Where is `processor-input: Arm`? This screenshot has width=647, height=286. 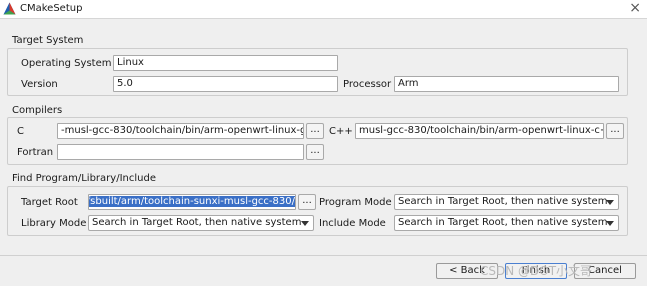
processor-input: Arm is located at coordinates (506, 84).